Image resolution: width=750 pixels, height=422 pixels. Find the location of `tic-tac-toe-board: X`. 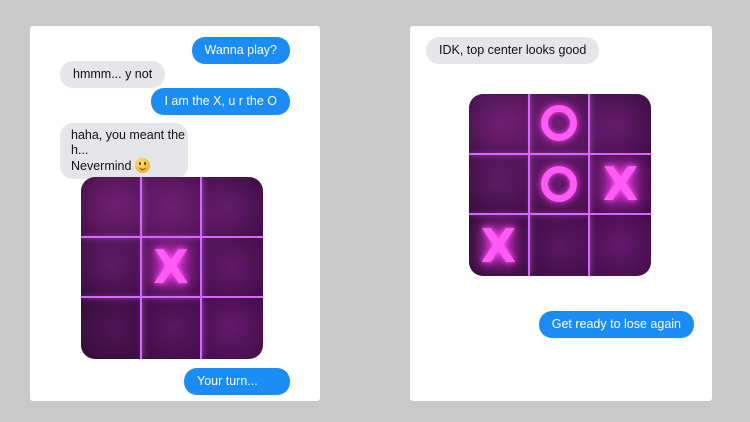

tic-tac-toe-board: X is located at coordinates (172, 268).